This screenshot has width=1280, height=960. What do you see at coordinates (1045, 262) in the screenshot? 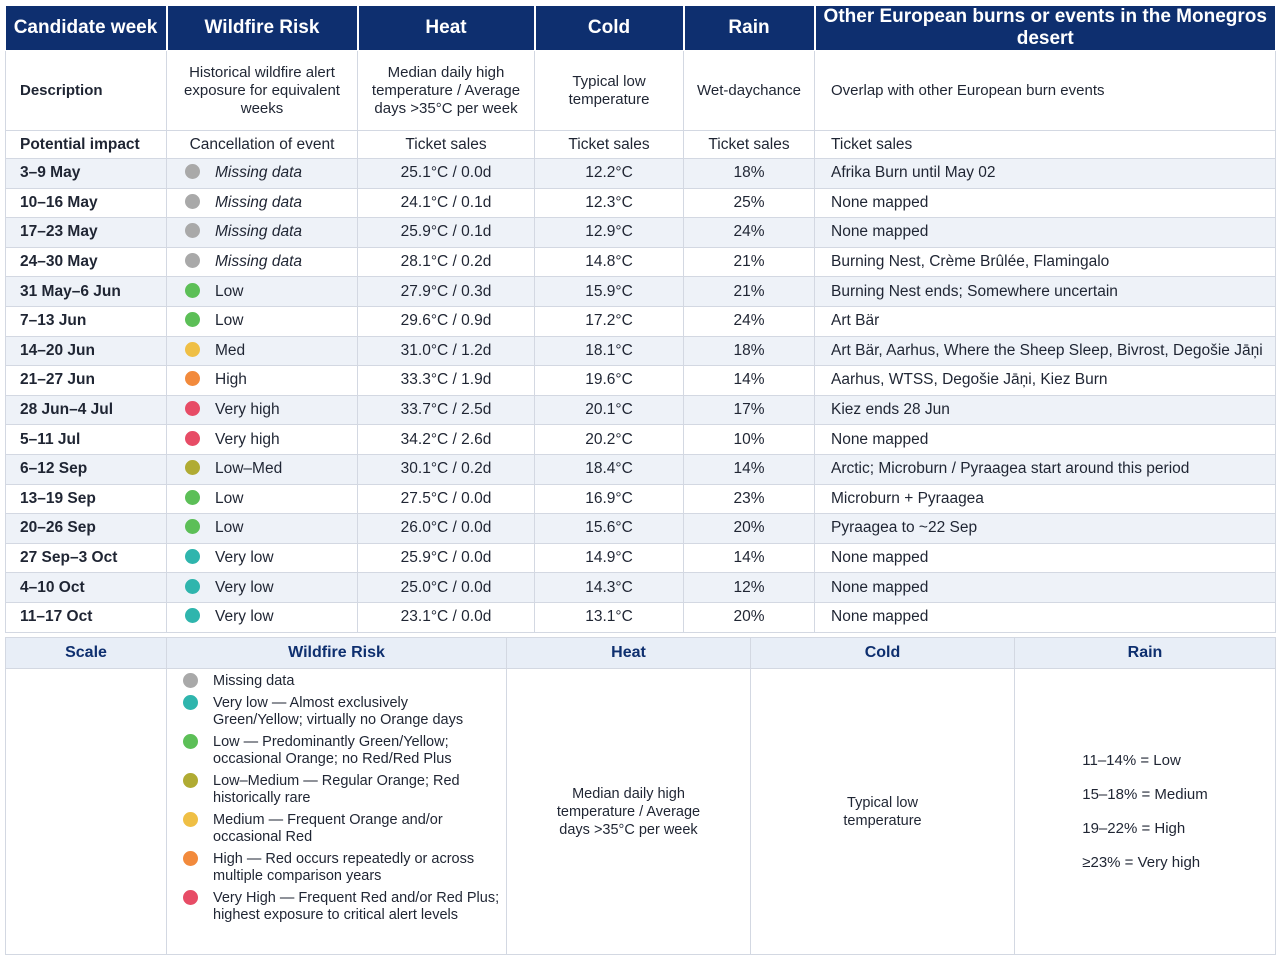
I see `other-events-cell: Burning Nest, Crème Brûlée, Flamingalo` at bounding box center [1045, 262].